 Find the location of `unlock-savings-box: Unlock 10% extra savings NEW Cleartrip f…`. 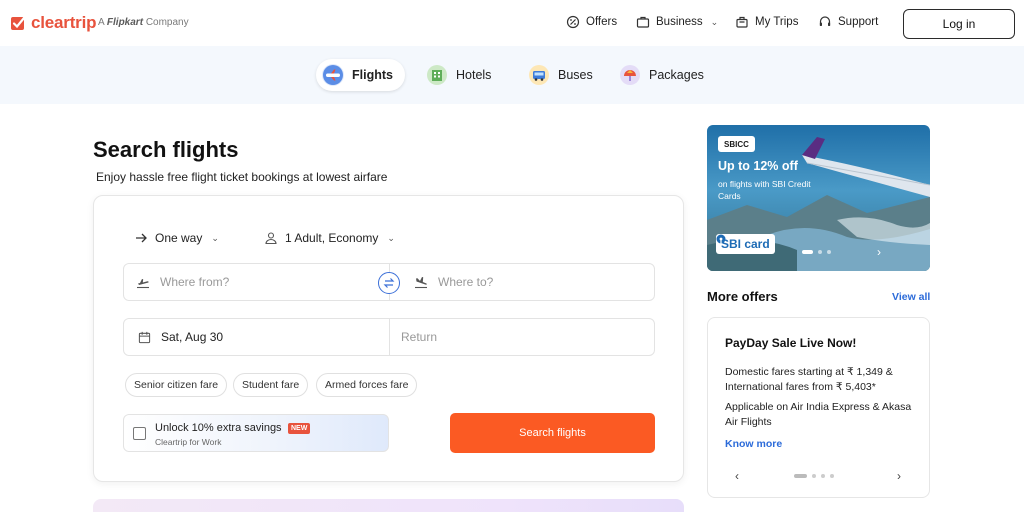

unlock-savings-box: Unlock 10% extra savings NEW Cleartrip f… is located at coordinates (256, 433).